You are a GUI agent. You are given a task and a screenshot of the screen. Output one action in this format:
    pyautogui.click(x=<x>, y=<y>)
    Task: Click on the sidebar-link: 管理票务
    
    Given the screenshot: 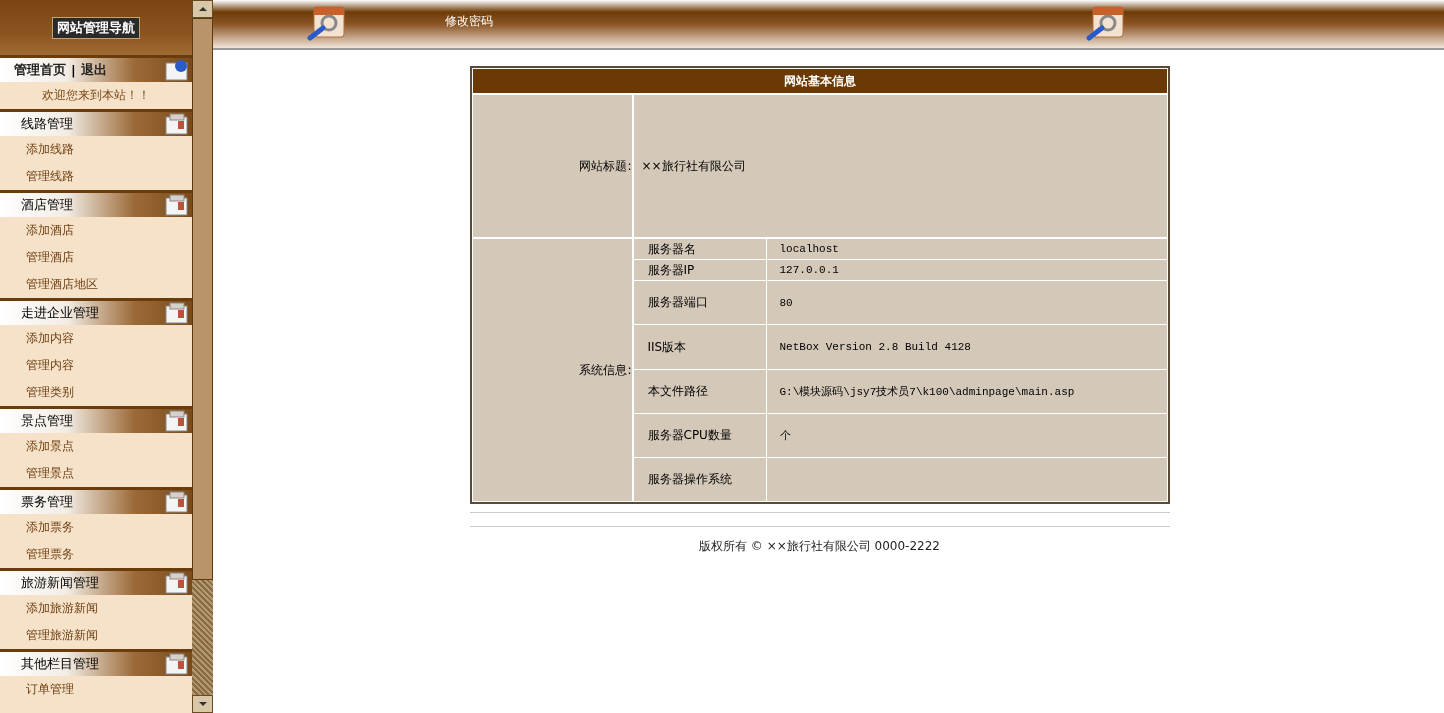 What is the action you would take?
    pyautogui.click(x=96, y=554)
    